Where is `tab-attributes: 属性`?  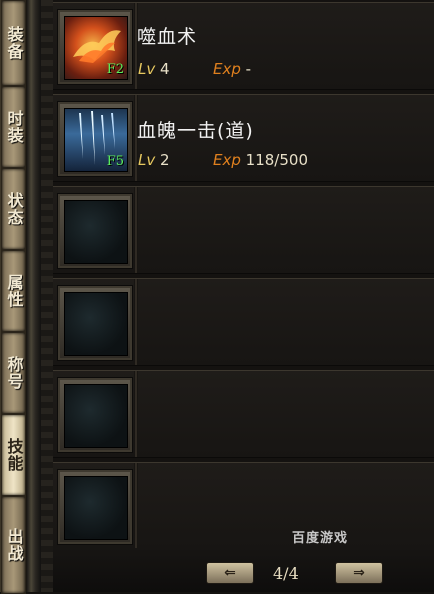 tab-attributes: 属性 is located at coordinates (13, 291).